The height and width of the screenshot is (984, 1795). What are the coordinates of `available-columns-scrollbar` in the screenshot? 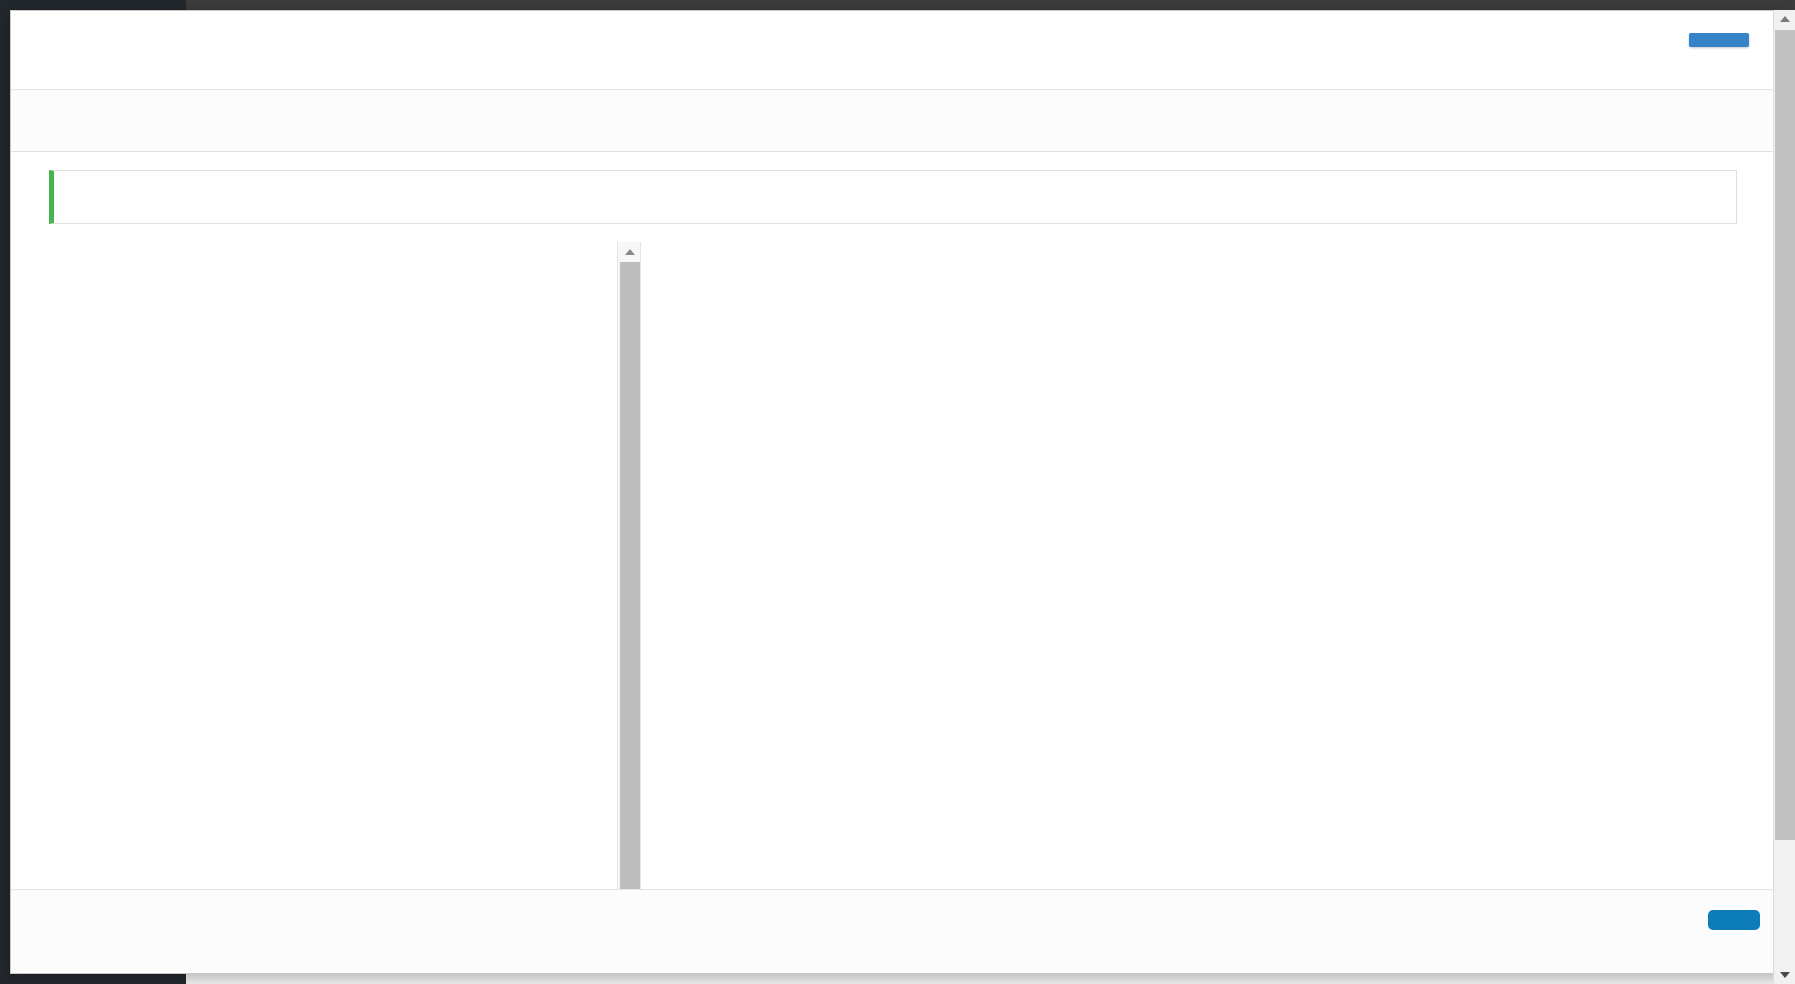 It's located at (629, 570).